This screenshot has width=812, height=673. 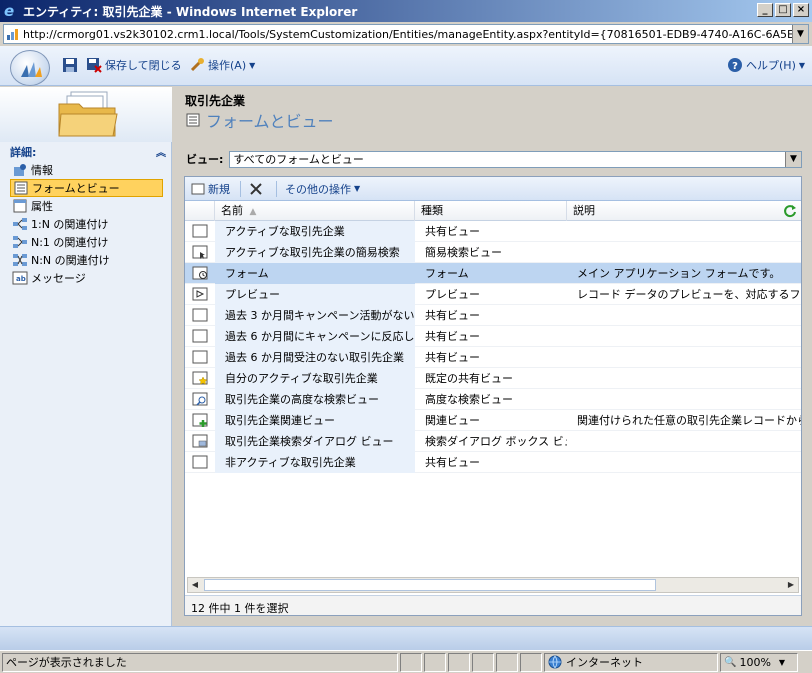 I want to click on view-select: すべてのフォームとビュー ▼, so click(x=515, y=159).